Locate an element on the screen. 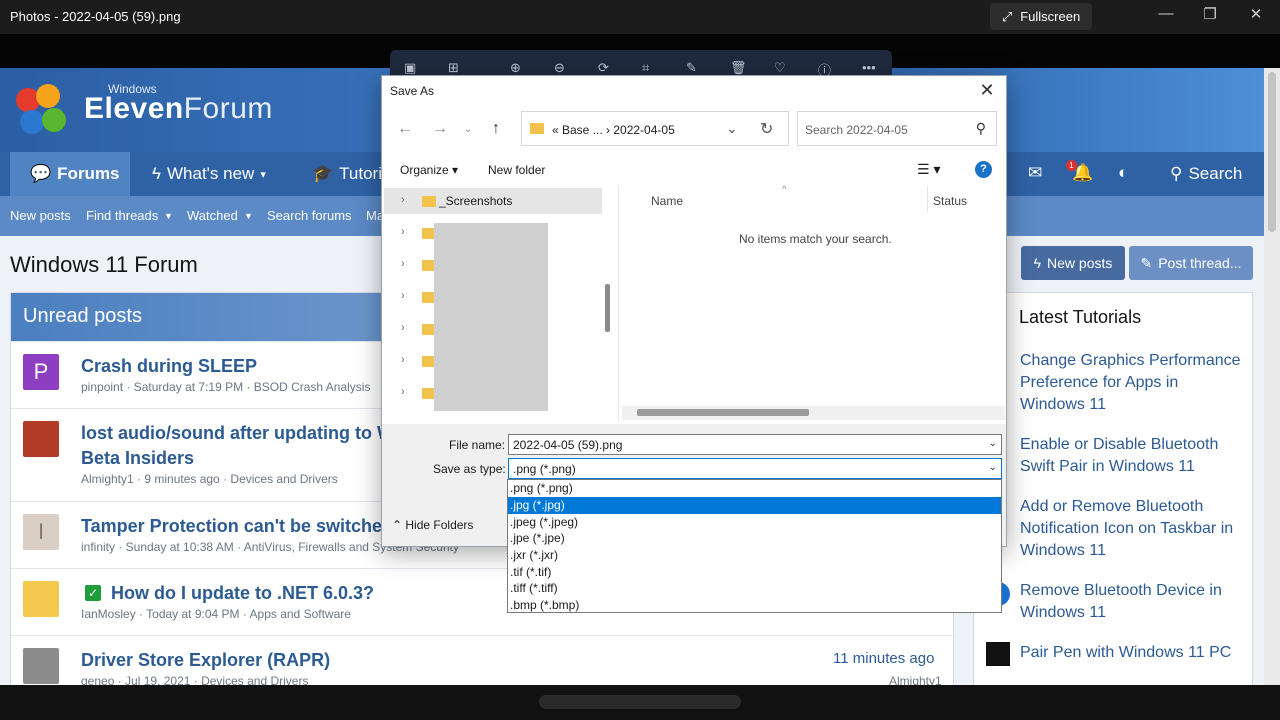 This screenshot has width=1280, height=720. scrollbar-thumb is located at coordinates (1272, 152).